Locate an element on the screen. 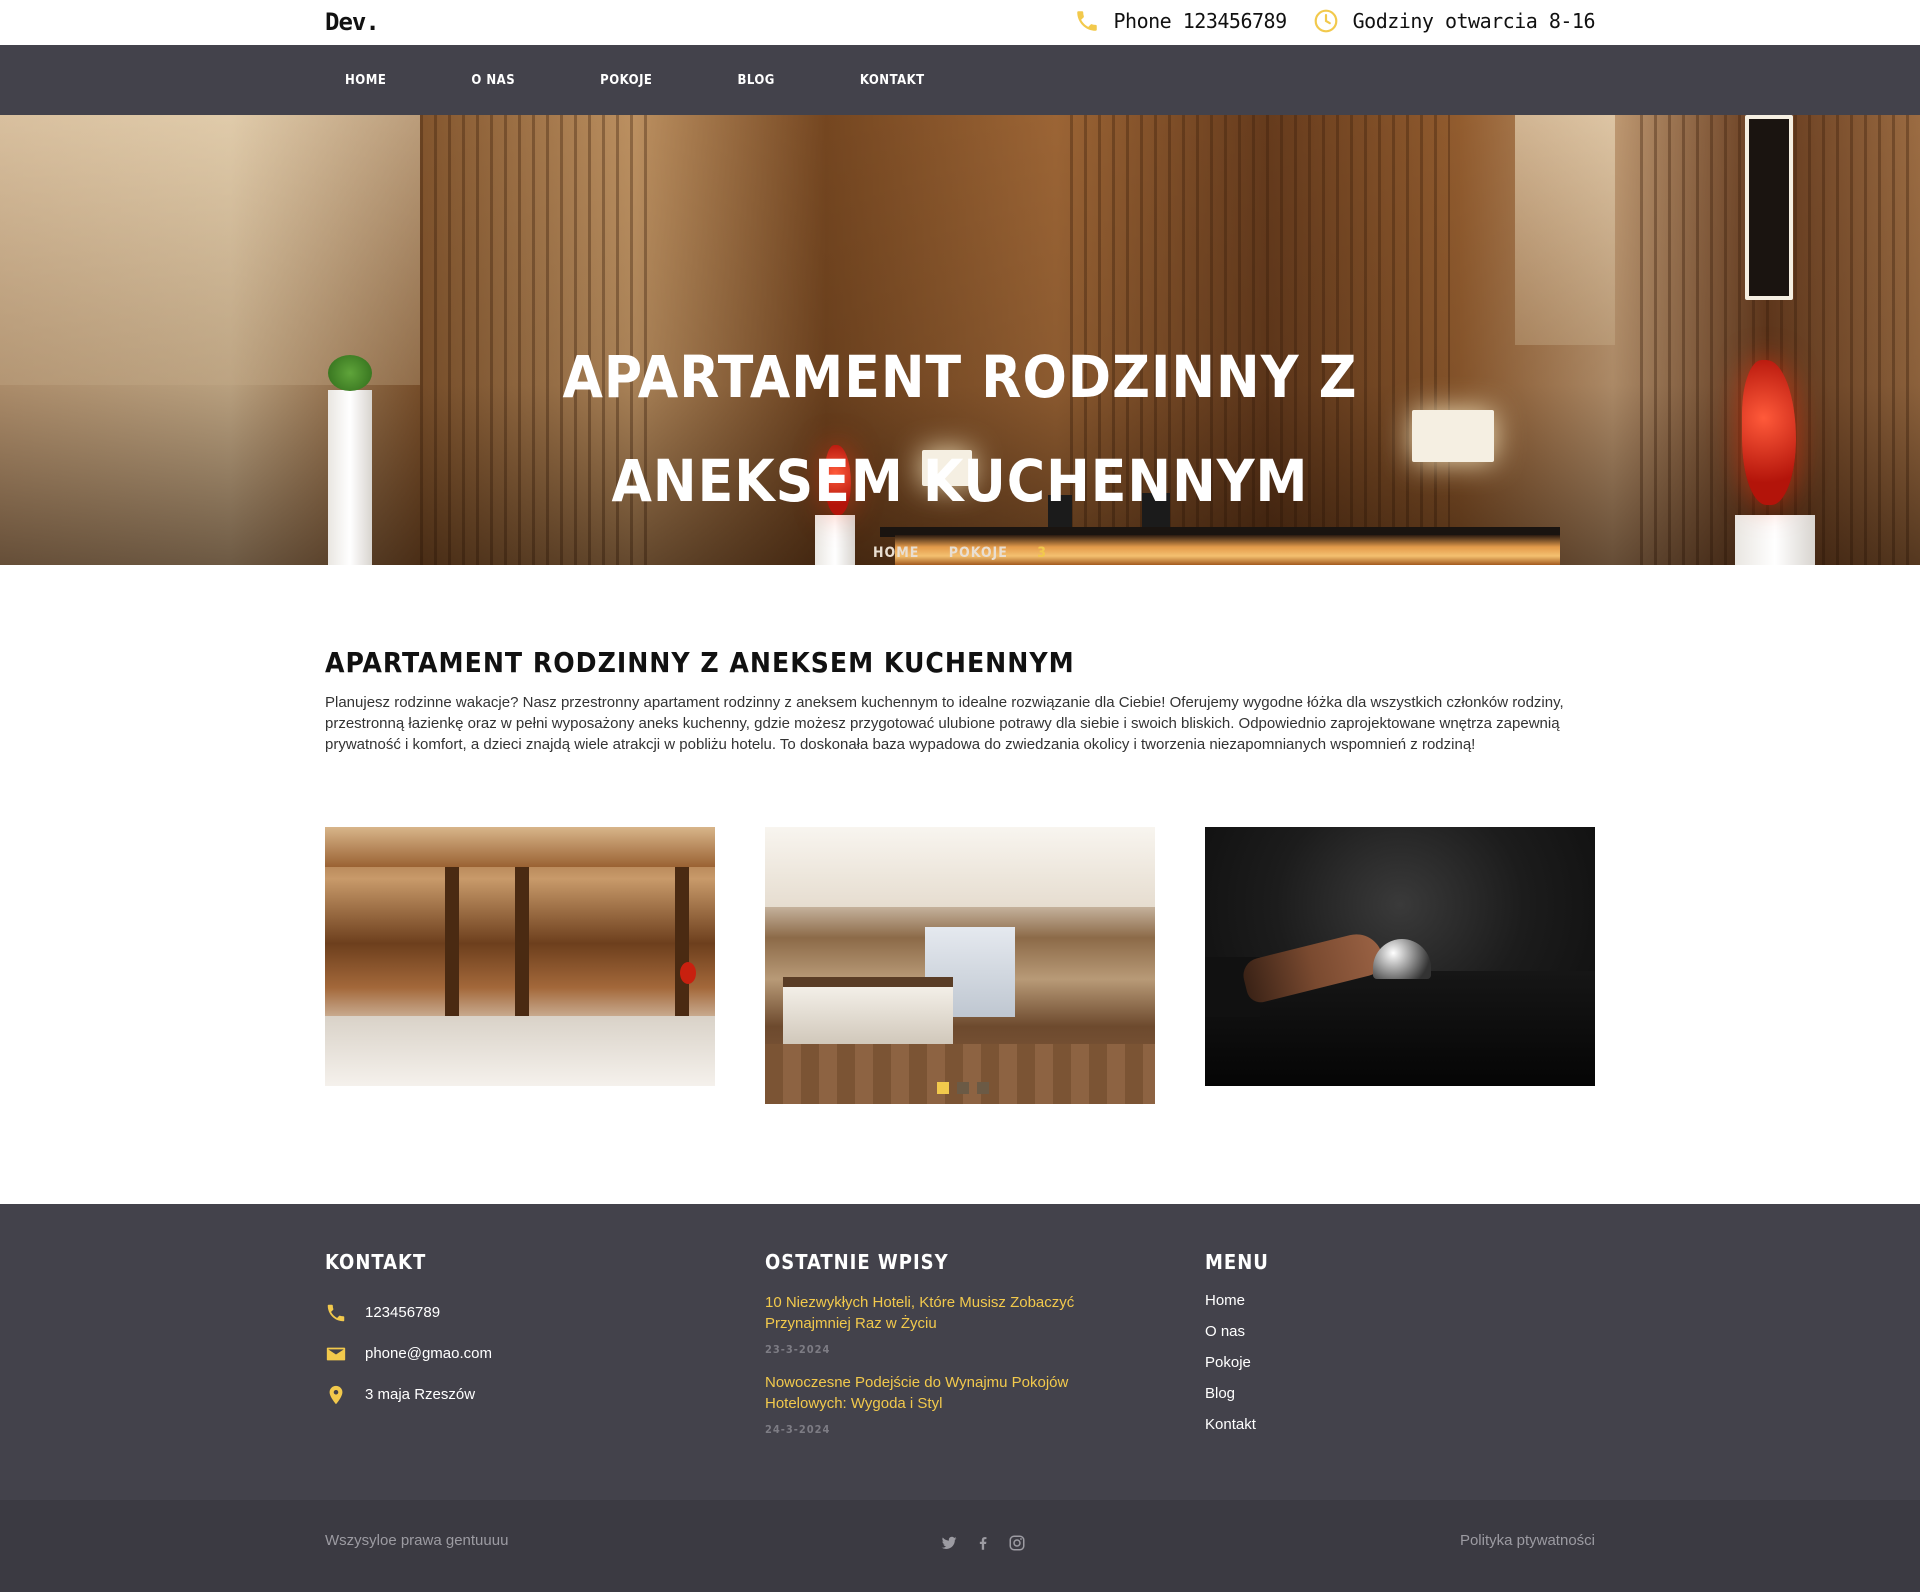  footer-menu-title: MENU is located at coordinates (1237, 1262).